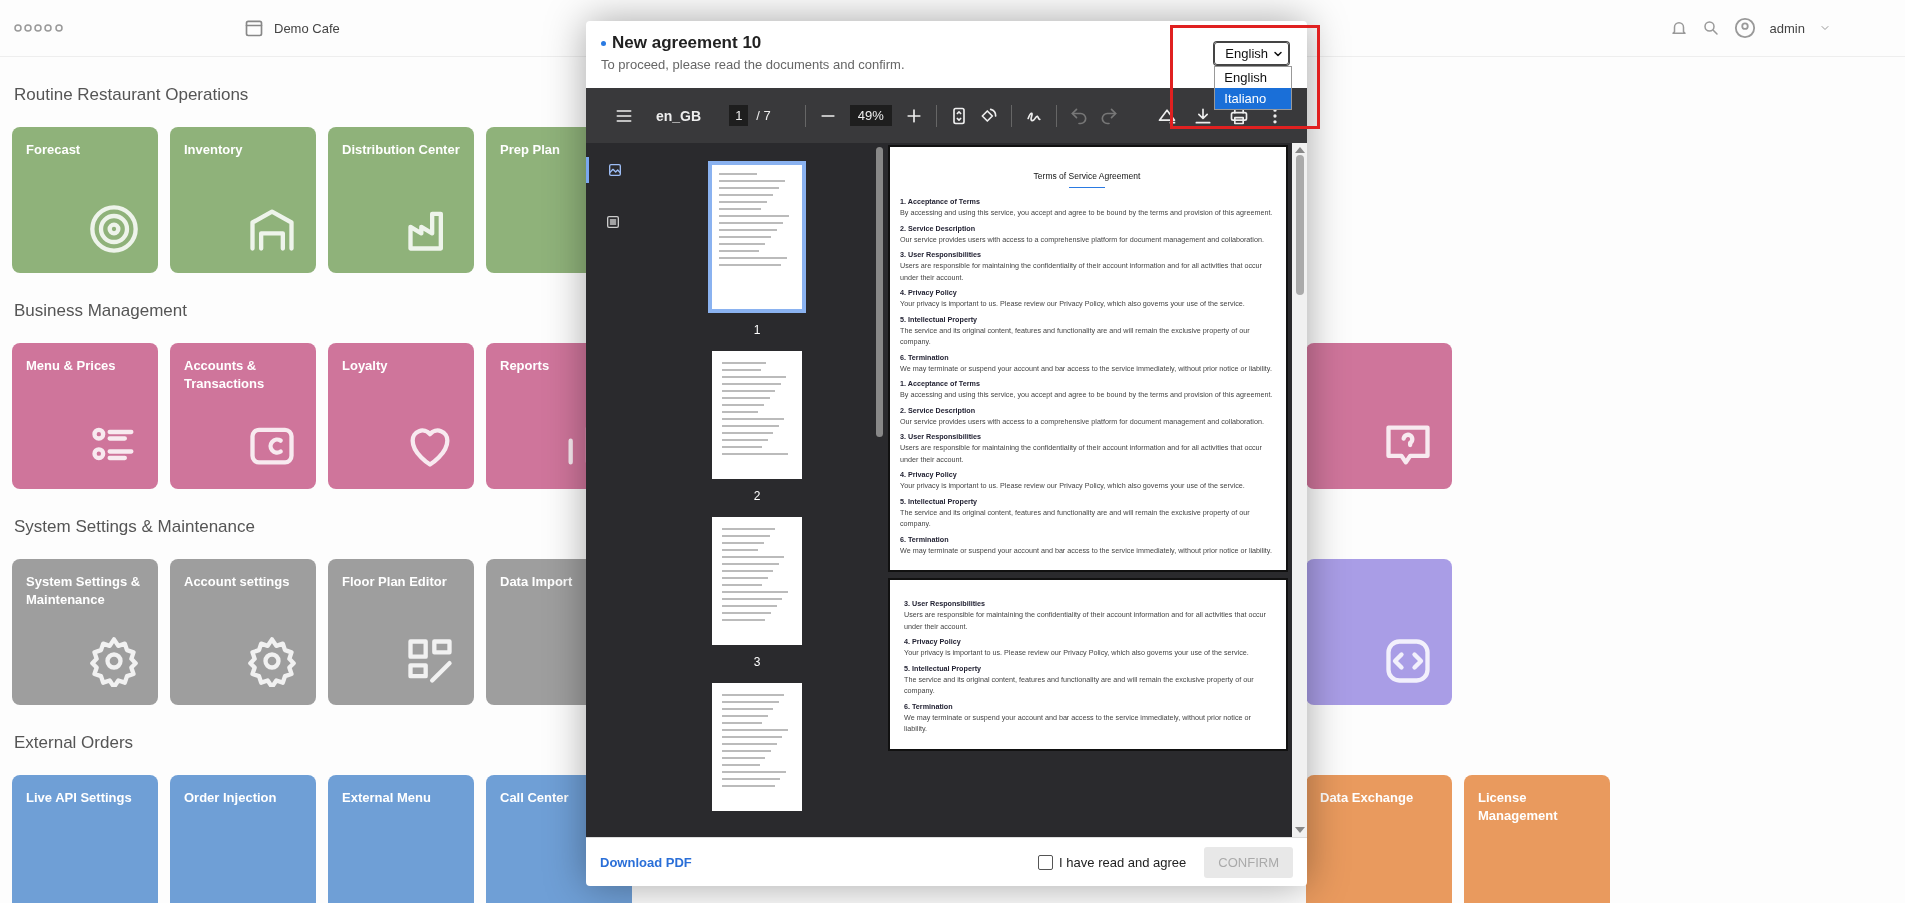 The width and height of the screenshot is (1905, 903). Describe the element at coordinates (530, 150) in the screenshot. I see `tile-label: Prep Plan` at that location.